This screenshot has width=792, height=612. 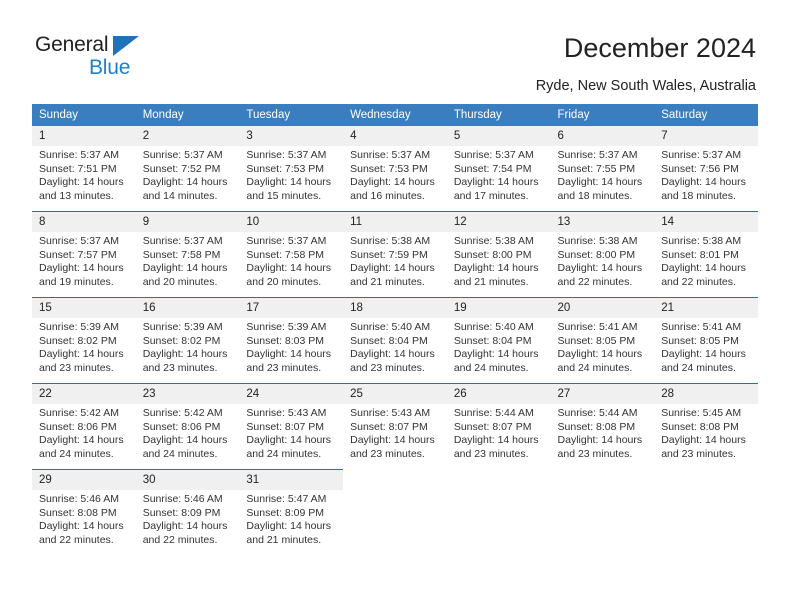 I want to click on day-number: 21, so click(x=706, y=308).